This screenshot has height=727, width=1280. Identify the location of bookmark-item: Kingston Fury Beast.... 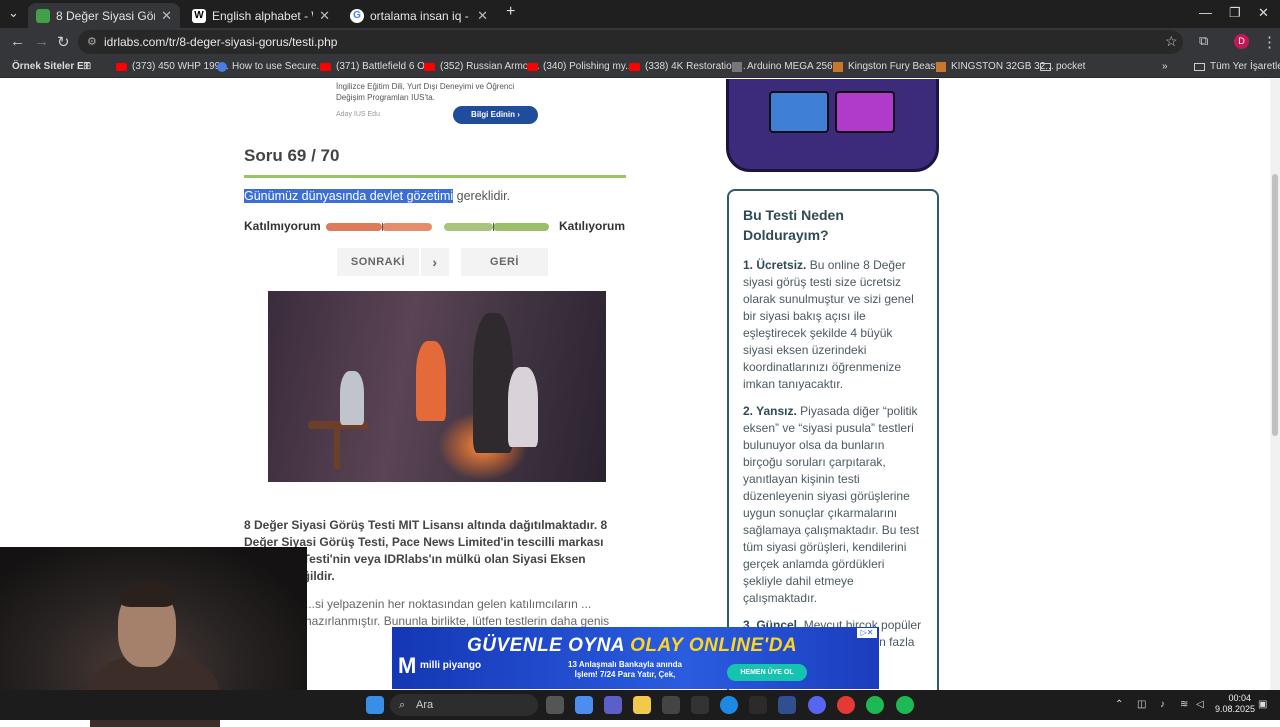
(889, 67).